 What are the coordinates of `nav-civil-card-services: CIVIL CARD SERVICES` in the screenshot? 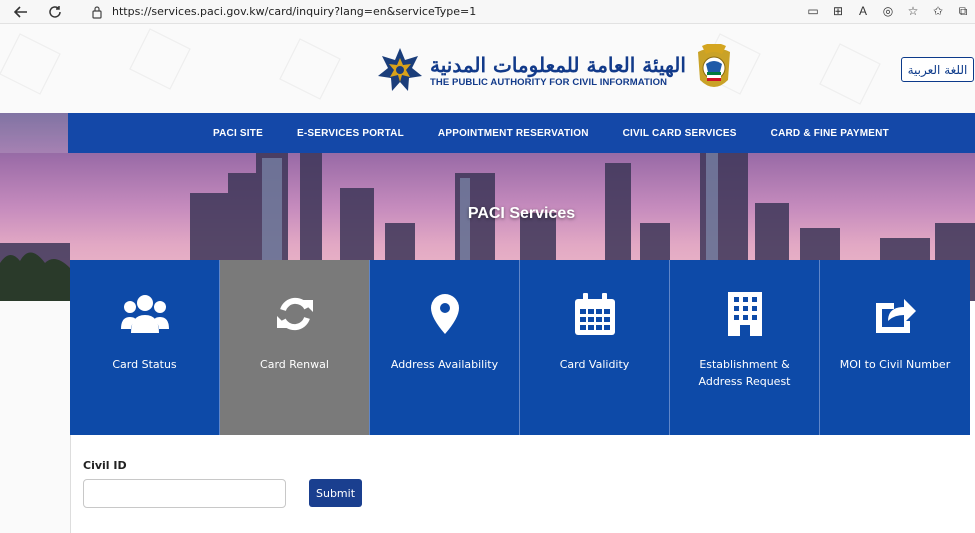 It's located at (680, 133).